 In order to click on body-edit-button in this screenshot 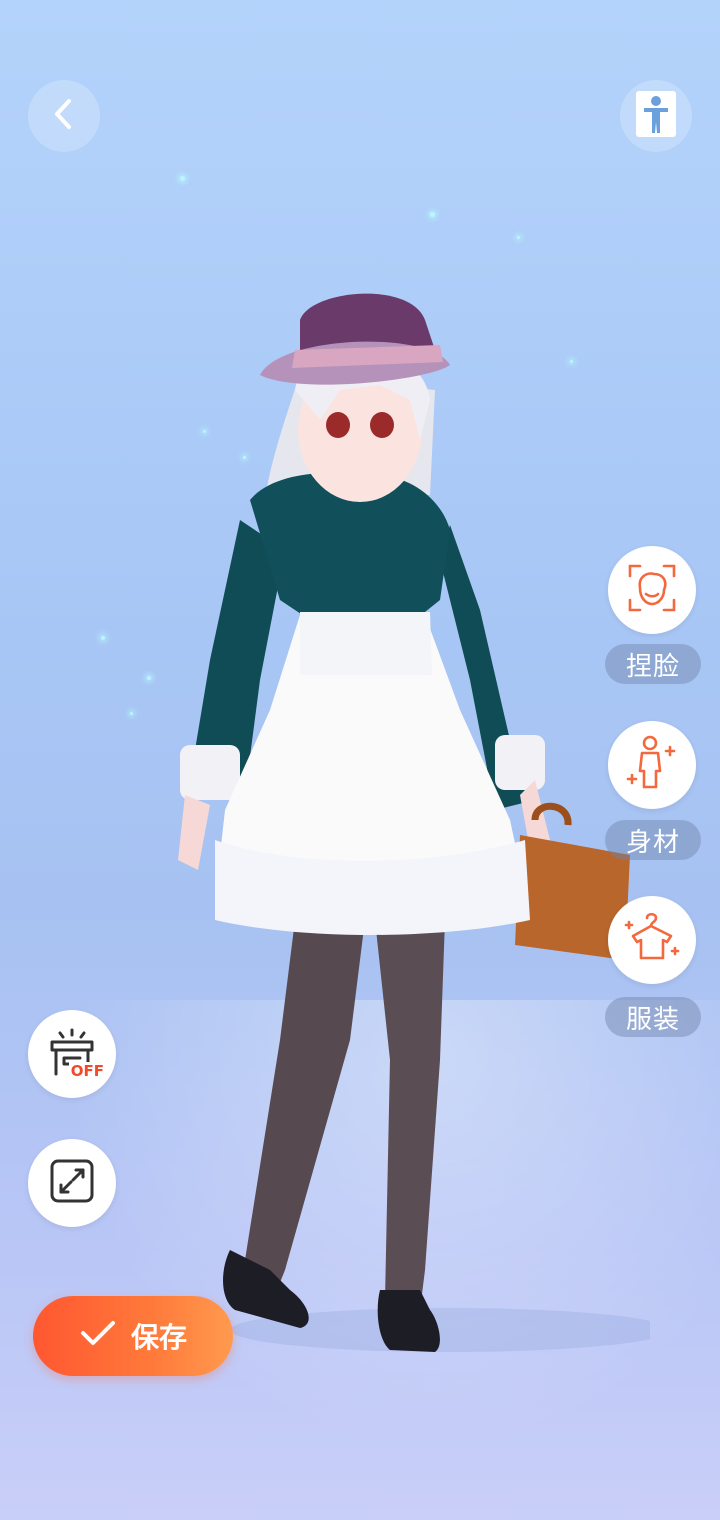, I will do `click(652, 765)`.